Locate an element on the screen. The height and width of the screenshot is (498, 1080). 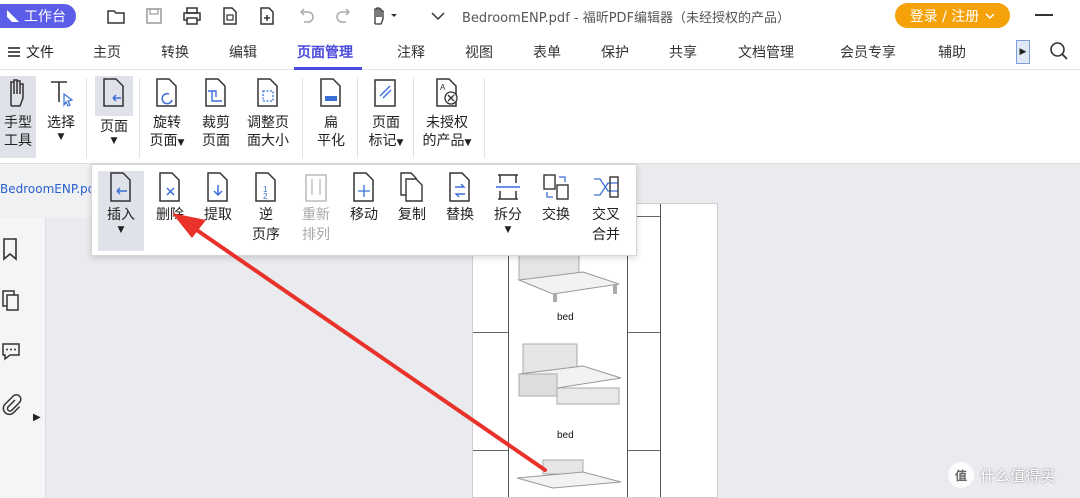
tab-share: 共享 is located at coordinates (683, 52).